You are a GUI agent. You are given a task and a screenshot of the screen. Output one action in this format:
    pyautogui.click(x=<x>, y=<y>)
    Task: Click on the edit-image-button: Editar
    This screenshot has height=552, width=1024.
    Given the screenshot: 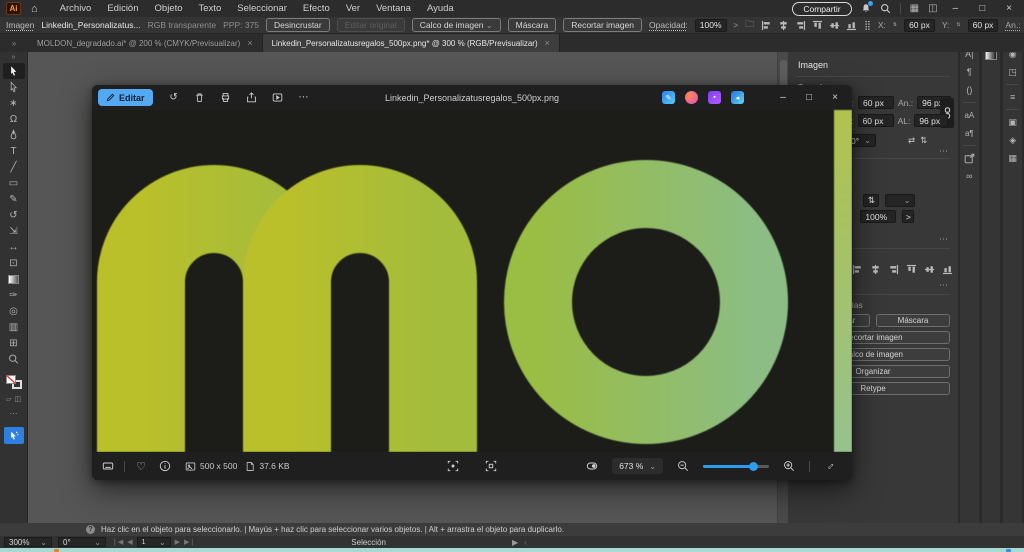 What is the action you would take?
    pyautogui.click(x=125, y=97)
    